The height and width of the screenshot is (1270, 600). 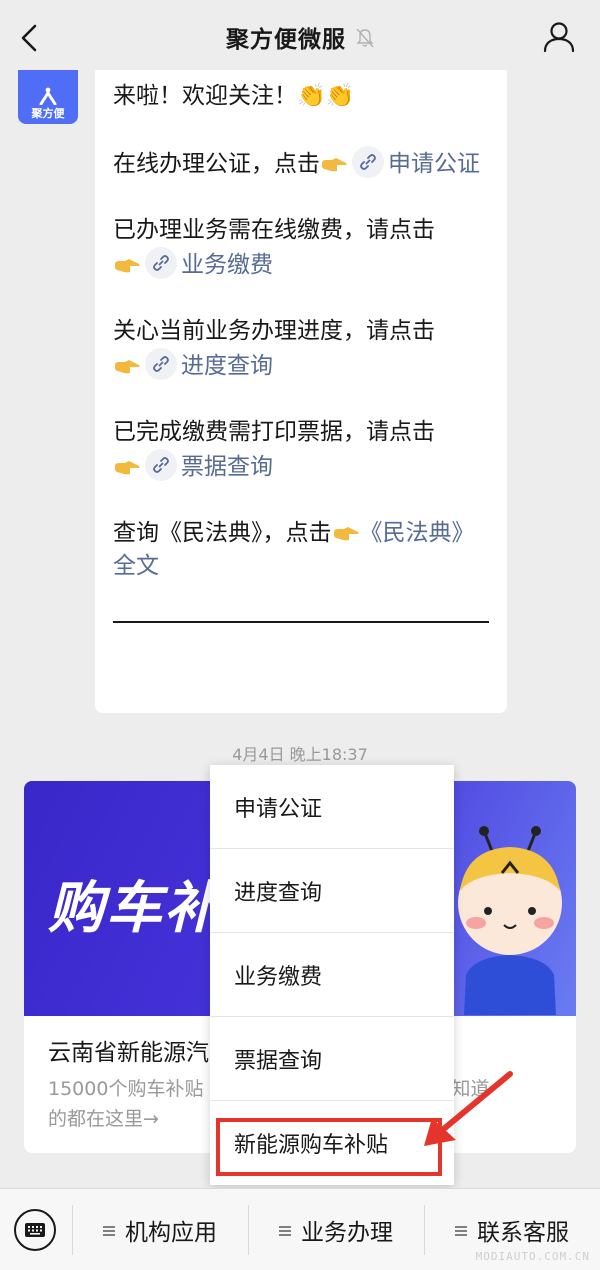 What do you see at coordinates (301, 550) in the screenshot?
I see `message-item-civil-code: 查询《民法典》，点击 《民法典》全文` at bounding box center [301, 550].